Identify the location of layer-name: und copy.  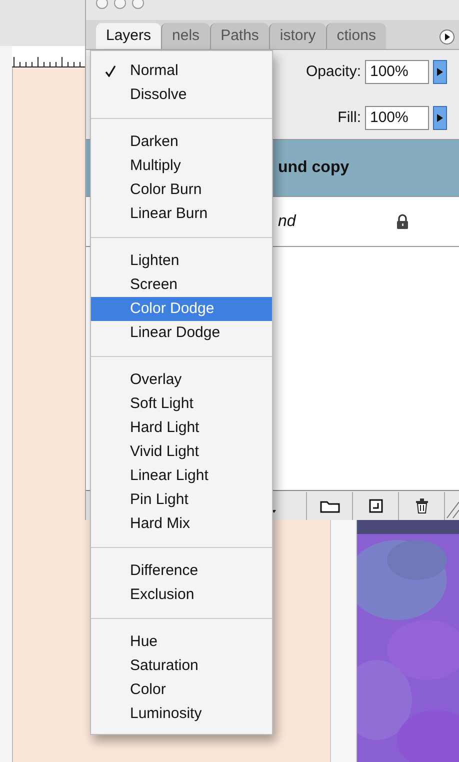
(314, 168).